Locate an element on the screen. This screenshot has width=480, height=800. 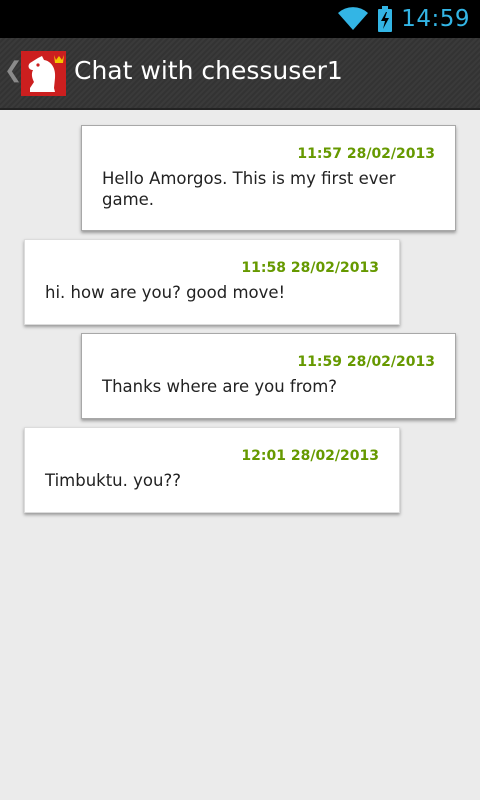
chevron-left-icon: ❮ is located at coordinates (13, 70).